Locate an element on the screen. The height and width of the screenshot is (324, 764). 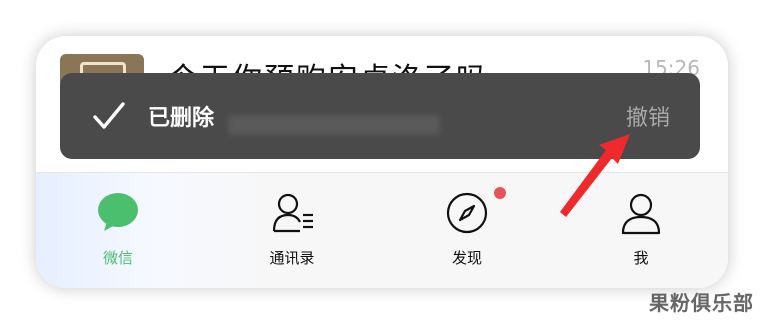
tab-me: 我 is located at coordinates (641, 231).